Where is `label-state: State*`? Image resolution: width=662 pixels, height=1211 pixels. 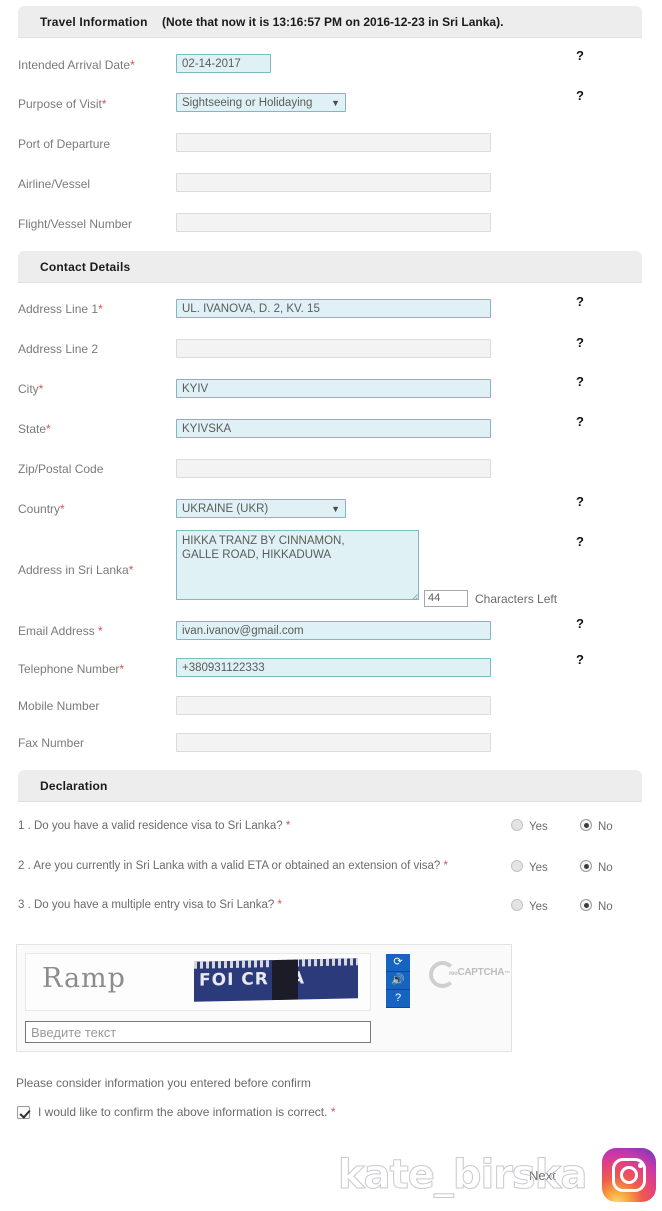
label-state: State* is located at coordinates (34, 429).